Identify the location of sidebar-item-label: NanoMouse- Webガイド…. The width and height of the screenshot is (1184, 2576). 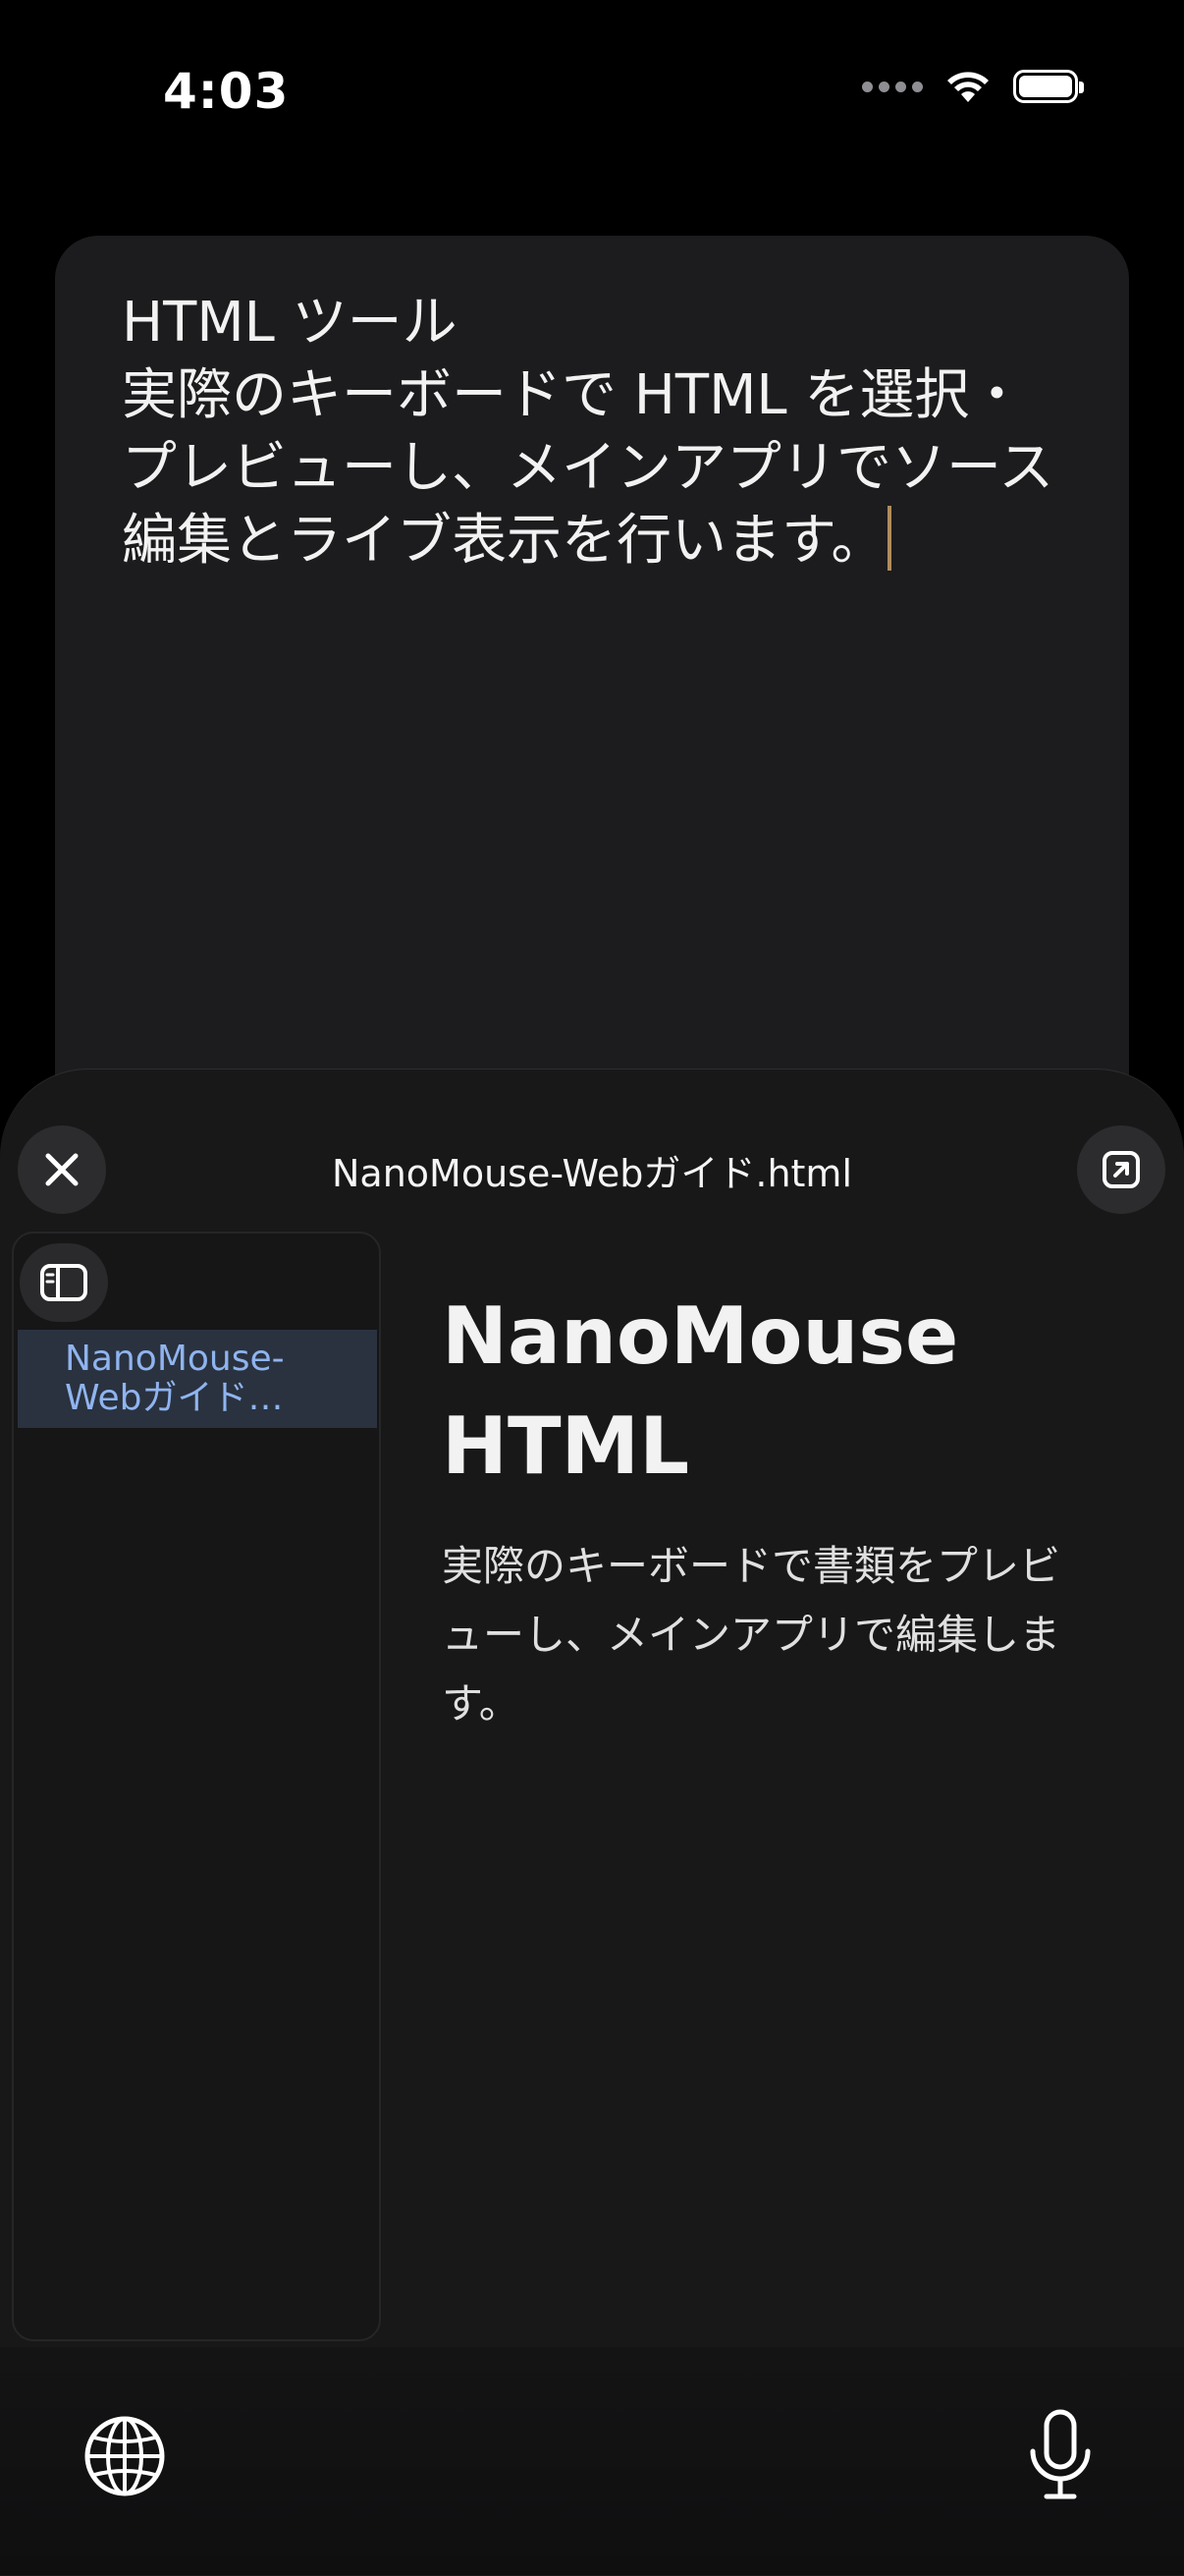
(175, 1379).